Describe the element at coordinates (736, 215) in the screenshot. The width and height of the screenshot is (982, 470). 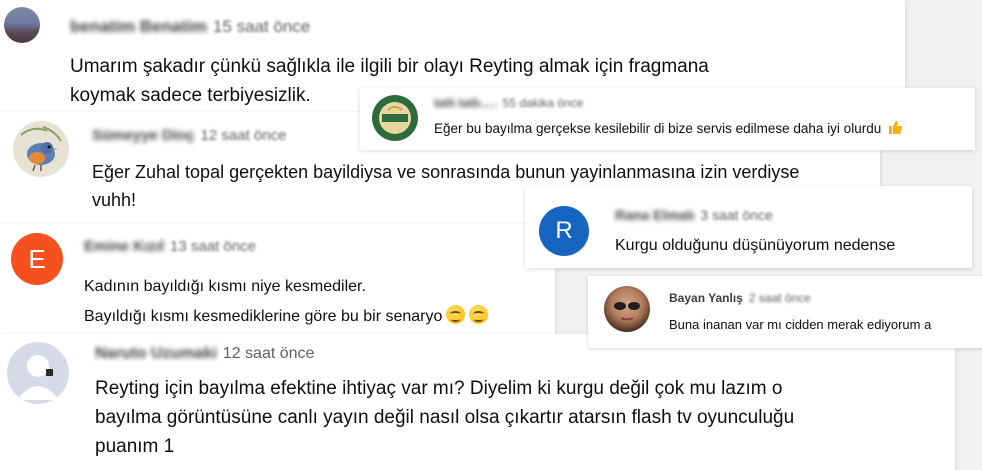
I see `comment-timestamp: 3 saat önce` at that location.